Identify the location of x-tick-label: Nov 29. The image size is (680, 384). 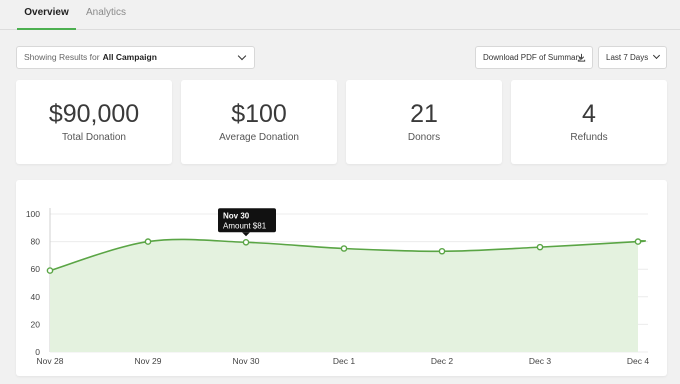
(148, 361).